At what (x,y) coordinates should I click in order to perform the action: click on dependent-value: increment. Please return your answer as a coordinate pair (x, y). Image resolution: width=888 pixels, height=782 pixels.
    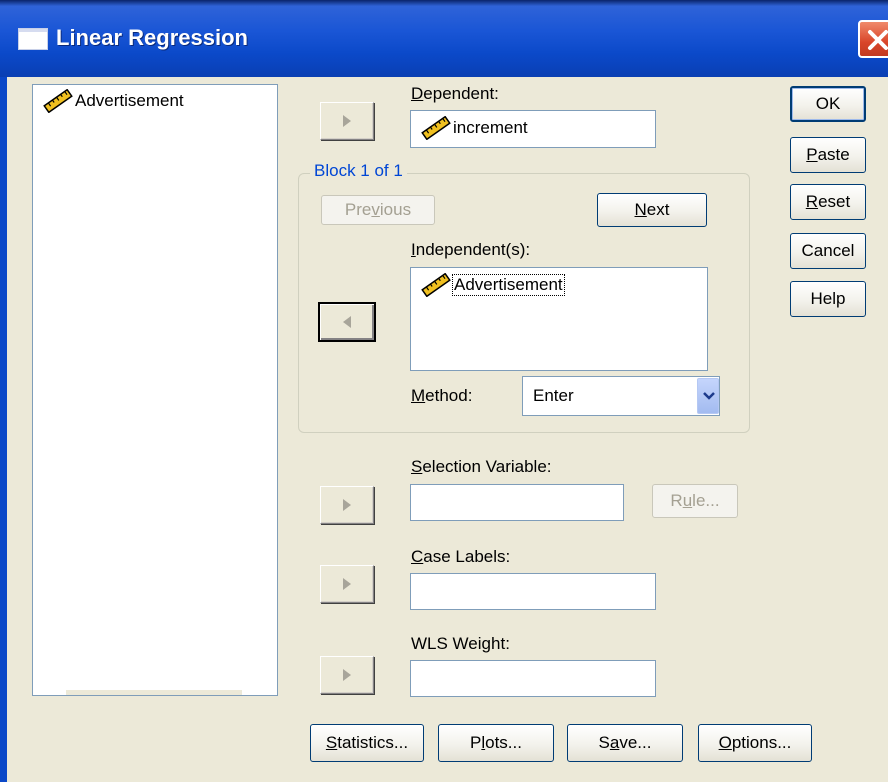
    Looking at the image, I should click on (490, 127).